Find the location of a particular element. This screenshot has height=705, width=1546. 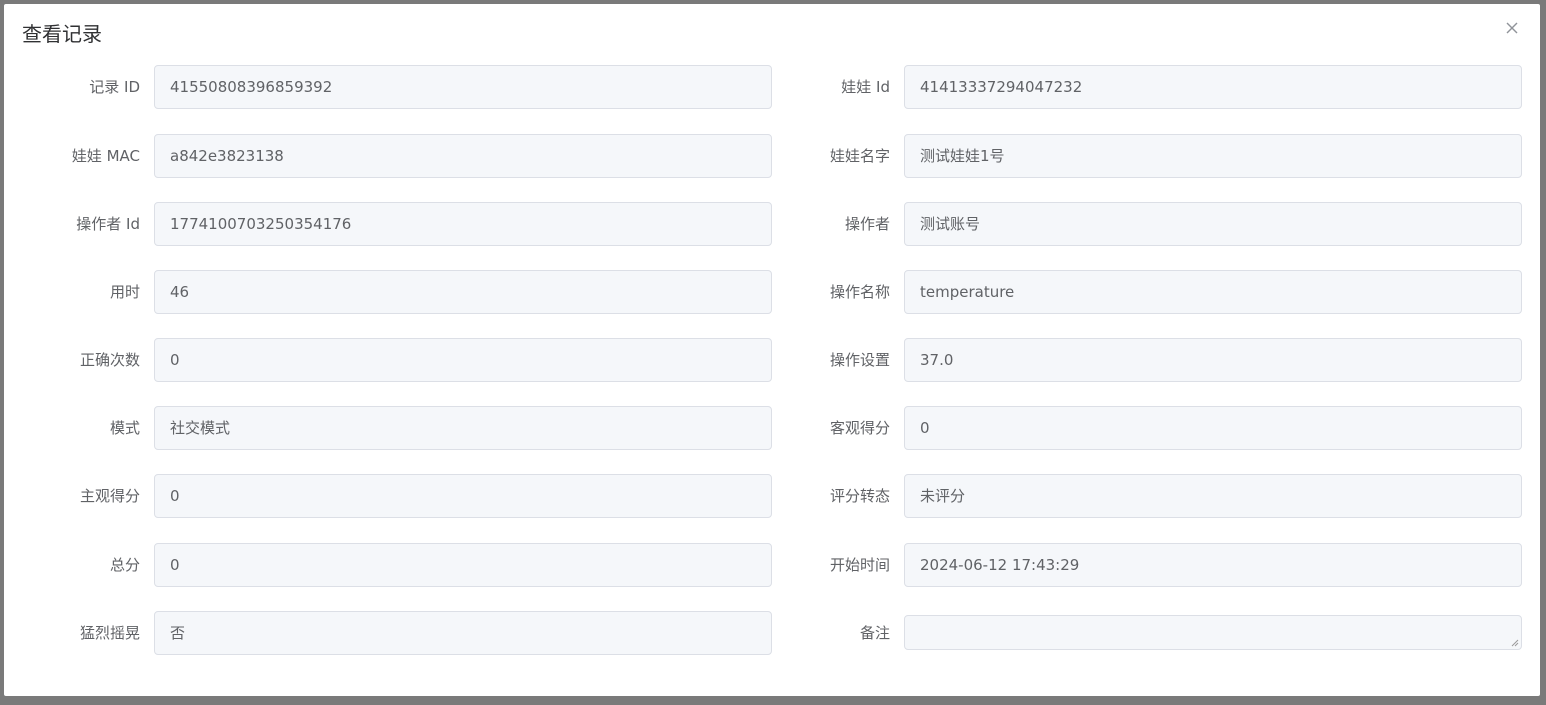

duration-field: 46 is located at coordinates (463, 292).